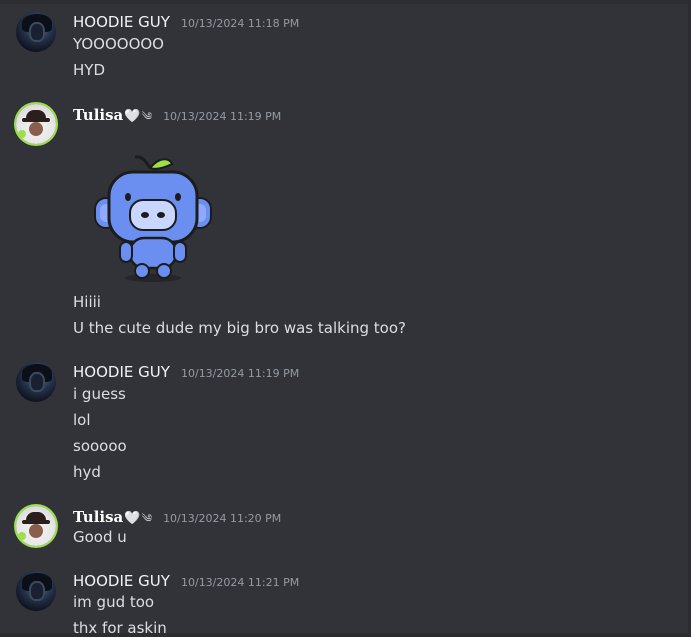 The image size is (691, 637). Describe the element at coordinates (222, 518) in the screenshot. I see `timestamp: 10/13/2024 11:20 PM` at that location.